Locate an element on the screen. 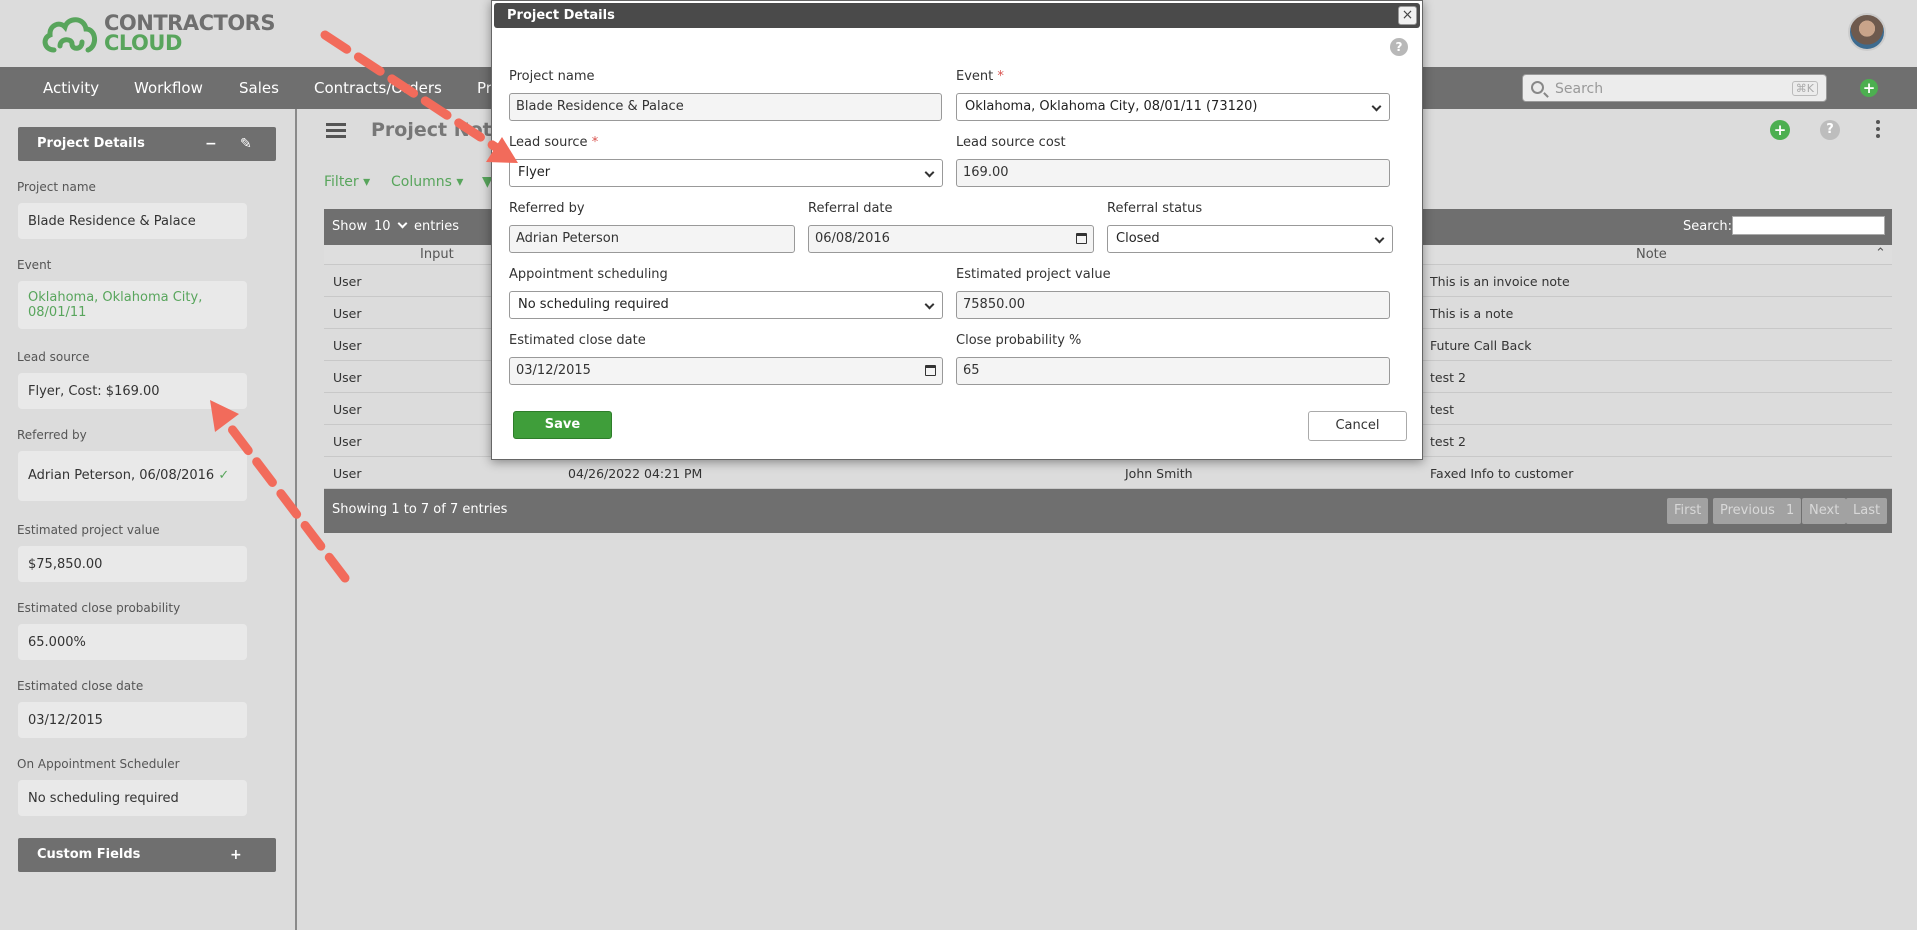 The height and width of the screenshot is (930, 1917). pagination-next: Next is located at coordinates (1824, 511).